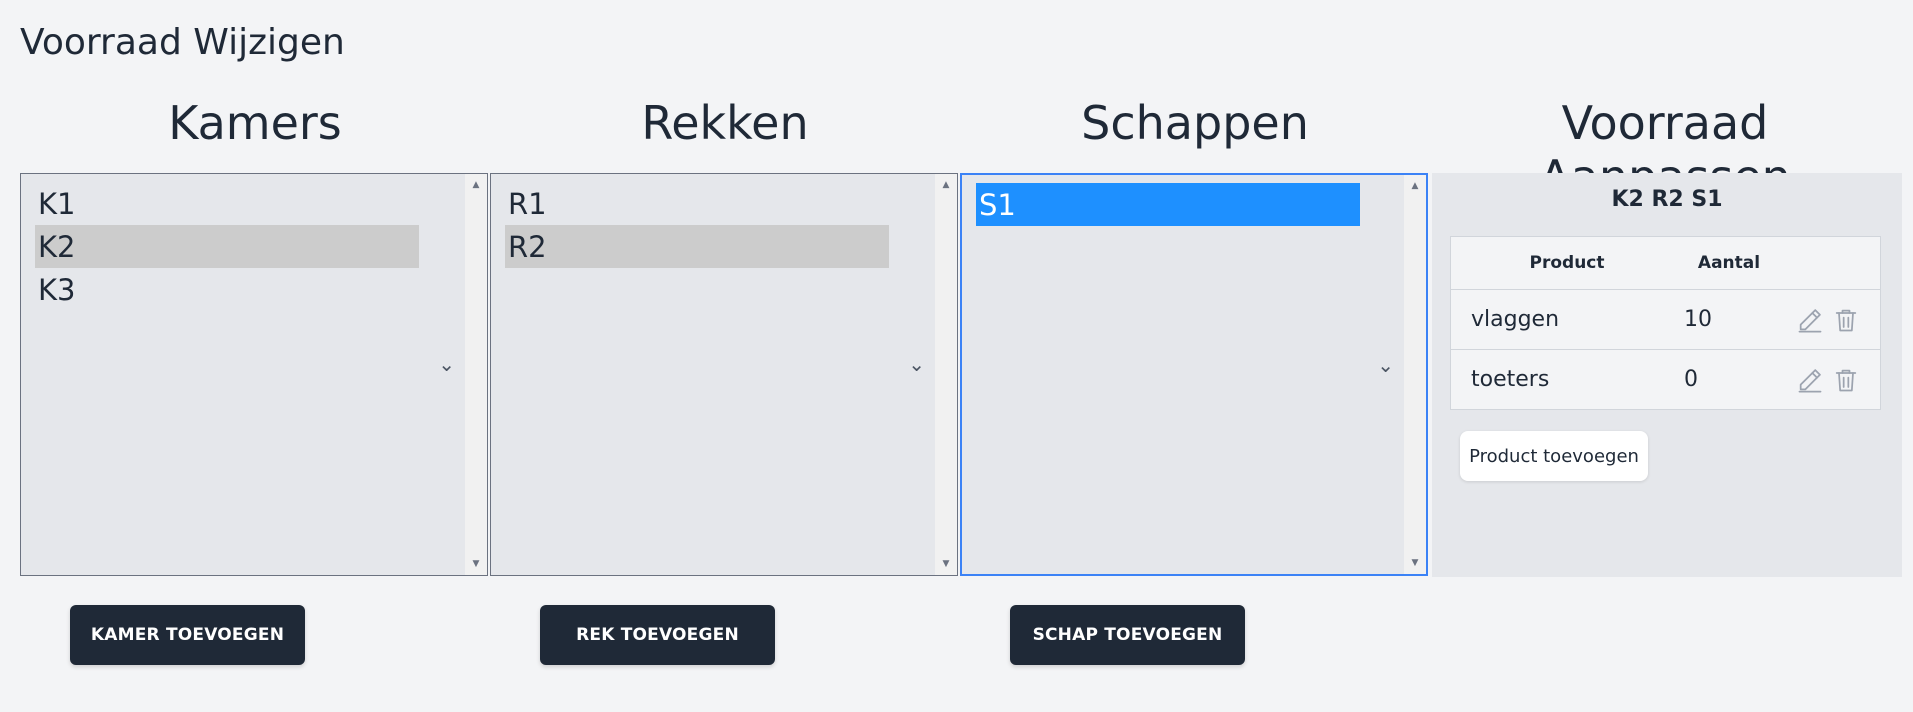 This screenshot has width=1913, height=712. I want to click on column-header-product: Product, so click(1566, 263).